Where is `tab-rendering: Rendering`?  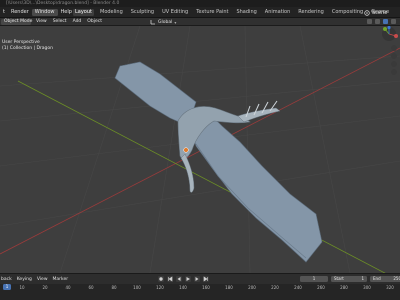
tab-rendering: Rendering is located at coordinates (311, 12).